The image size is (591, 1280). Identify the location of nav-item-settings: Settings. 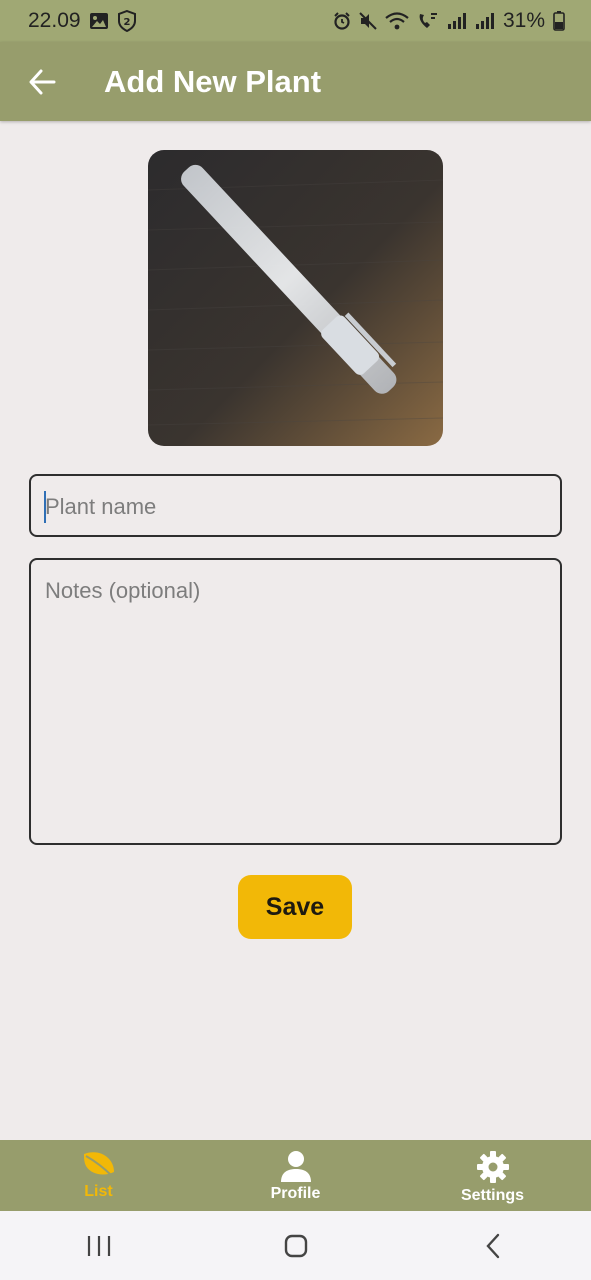
(492, 1175).